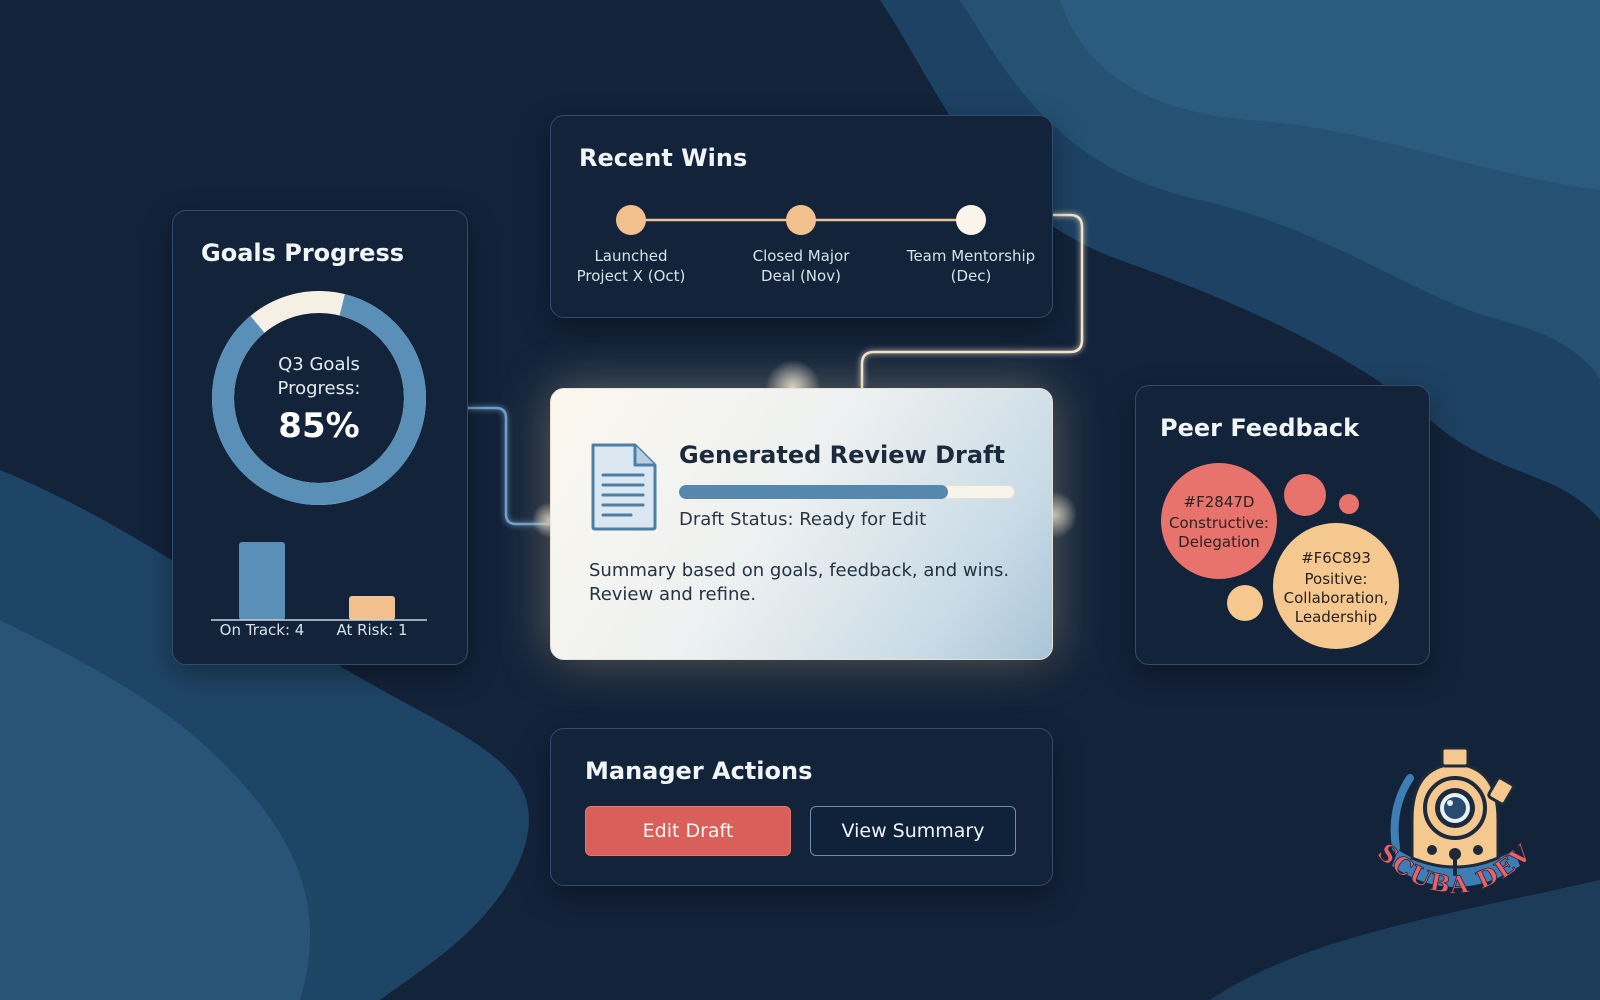 Image resolution: width=1600 pixels, height=1000 pixels. I want to click on draft-progress-bar, so click(847, 492).